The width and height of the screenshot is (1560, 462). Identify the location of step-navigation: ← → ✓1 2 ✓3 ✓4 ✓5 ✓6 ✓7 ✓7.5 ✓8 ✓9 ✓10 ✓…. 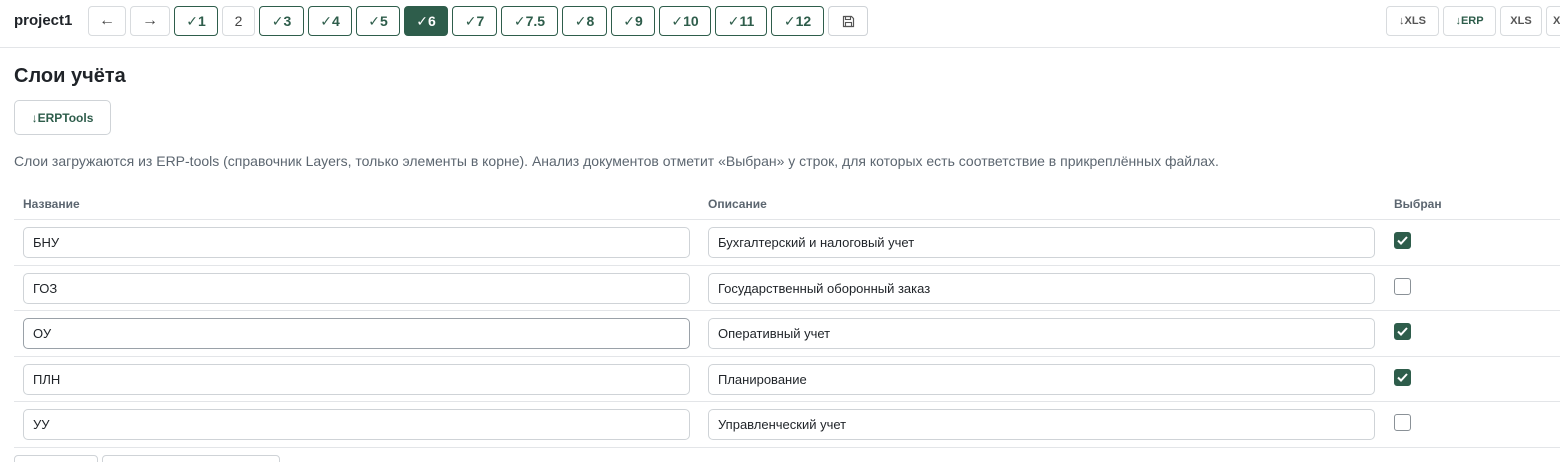
(478, 21).